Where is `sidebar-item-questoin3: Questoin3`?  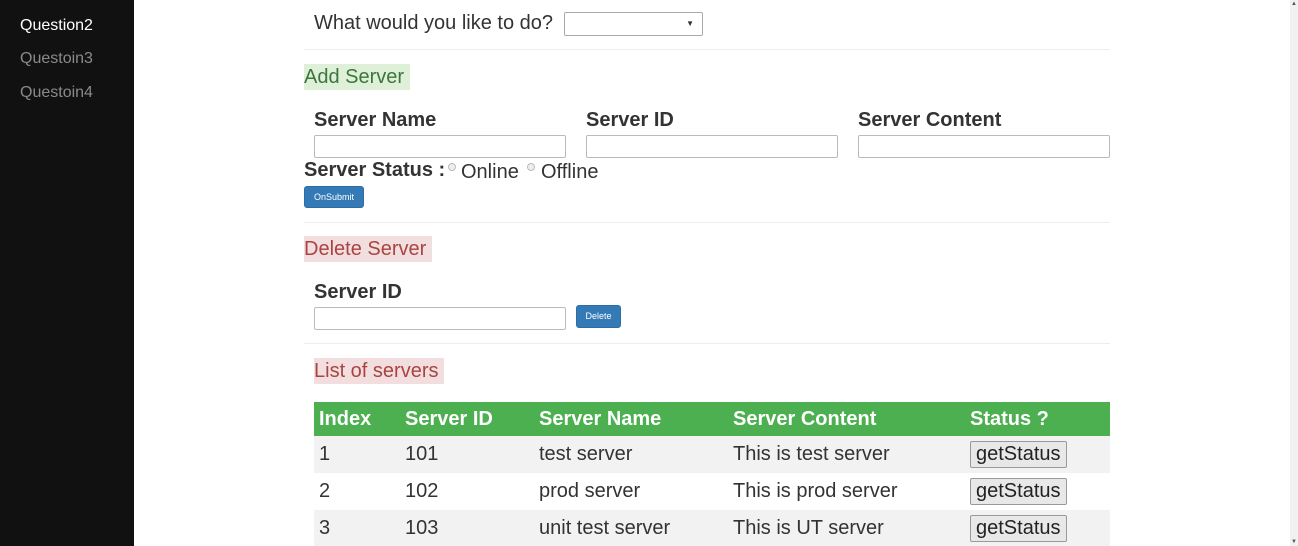
sidebar-item-questoin3: Questoin3 is located at coordinates (56, 59).